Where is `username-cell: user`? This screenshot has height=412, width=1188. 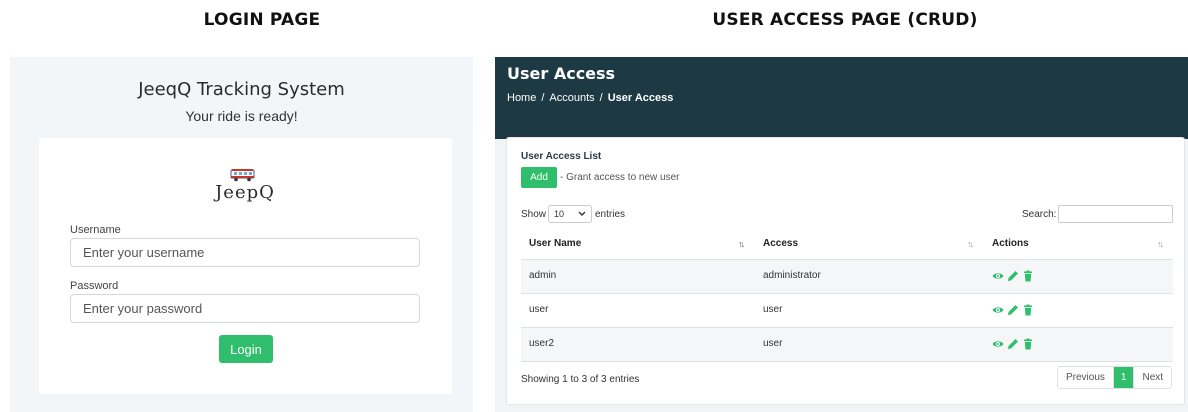 username-cell: user is located at coordinates (539, 309).